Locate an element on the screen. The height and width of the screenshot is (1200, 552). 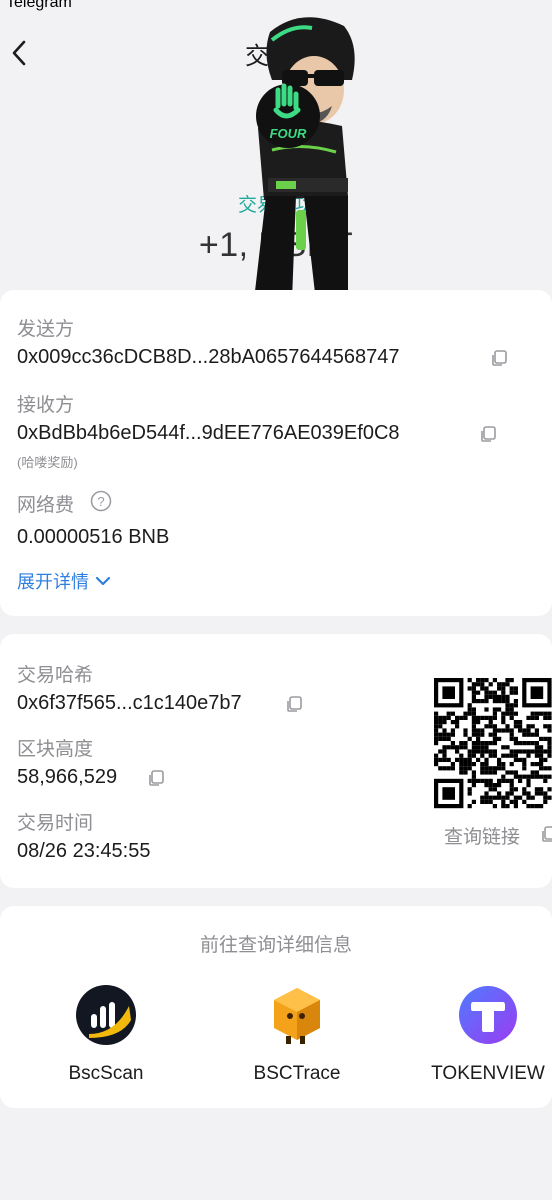
tokenview-link: TOKENVIEW is located at coordinates (488, 1034).